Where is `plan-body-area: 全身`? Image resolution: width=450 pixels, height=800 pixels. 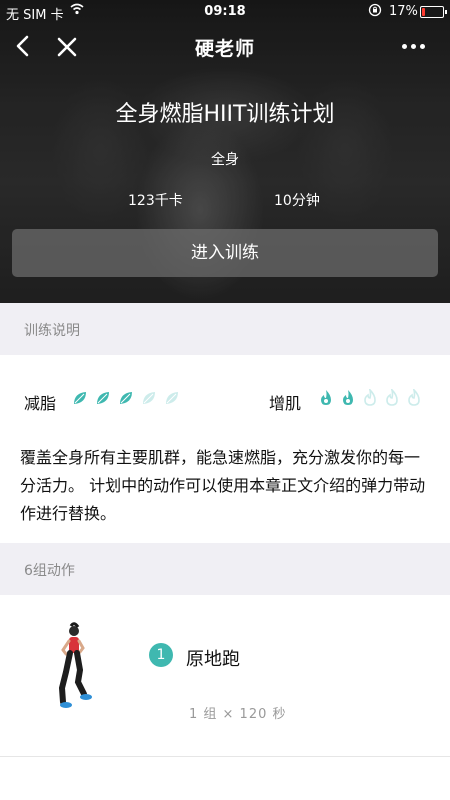
plan-body-area: 全身 is located at coordinates (225, 160).